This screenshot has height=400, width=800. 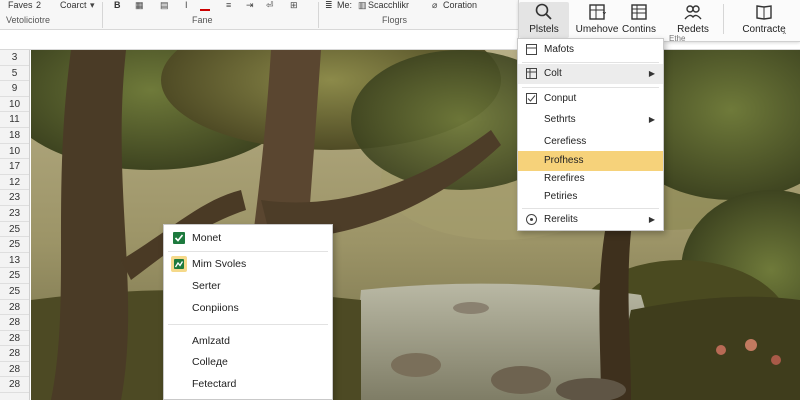 What do you see at coordinates (270, 5) in the screenshot?
I see `wrap-icon: ⏎` at bounding box center [270, 5].